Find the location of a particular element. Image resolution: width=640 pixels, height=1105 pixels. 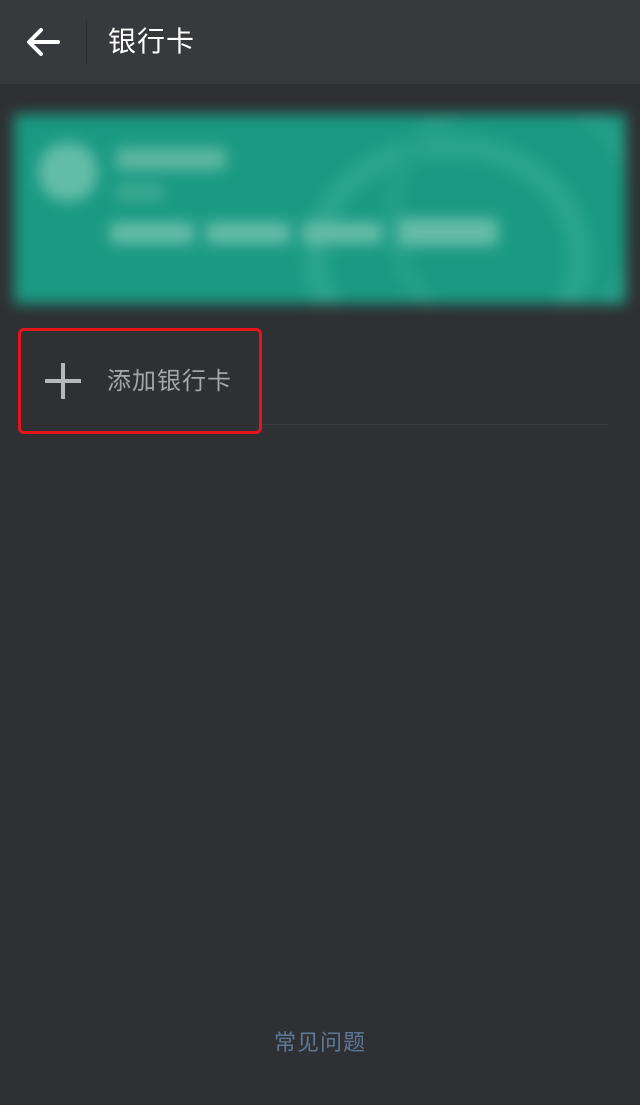

top-bar: 银行卡 is located at coordinates (320, 42).